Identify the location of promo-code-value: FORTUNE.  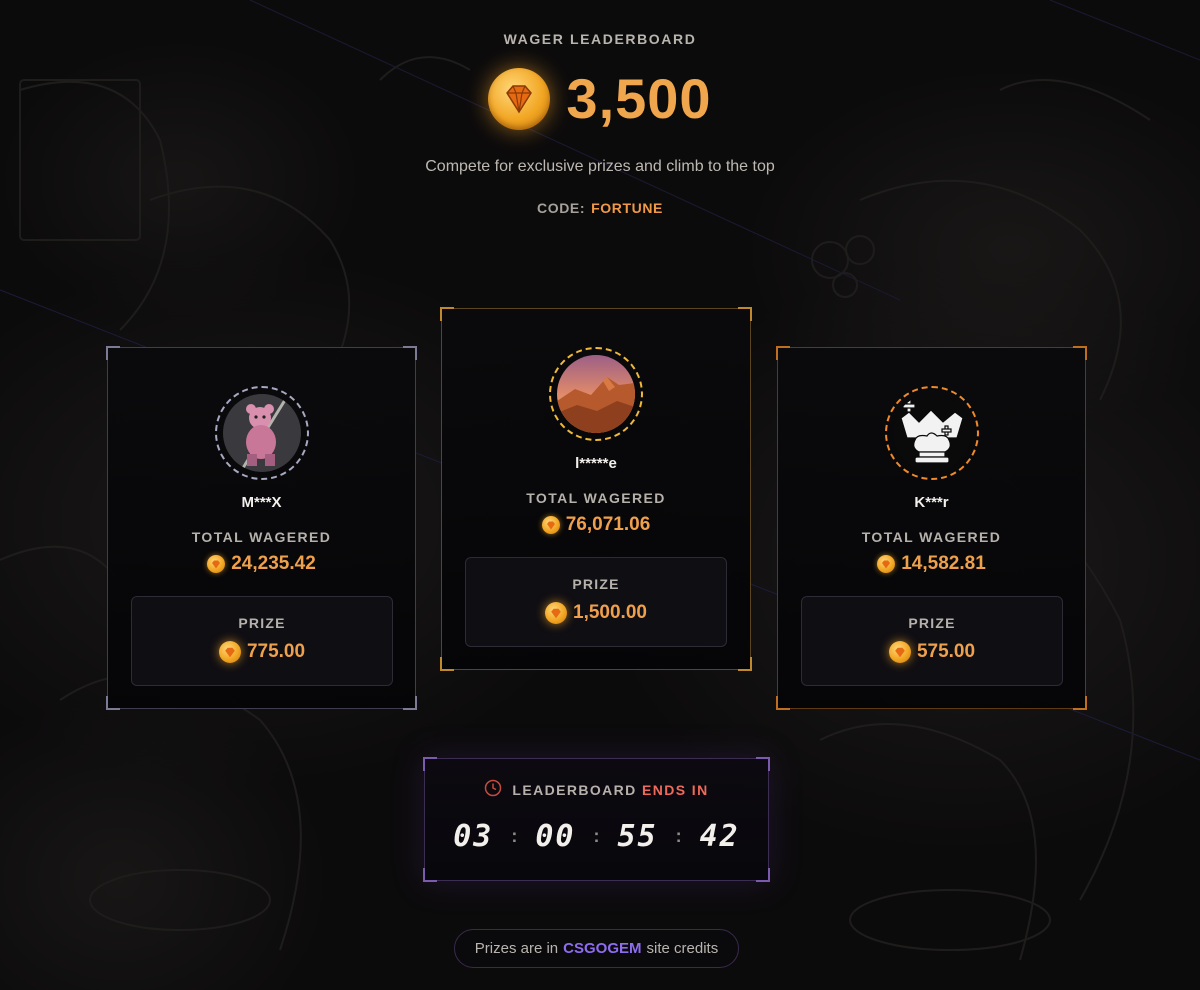
(627, 208).